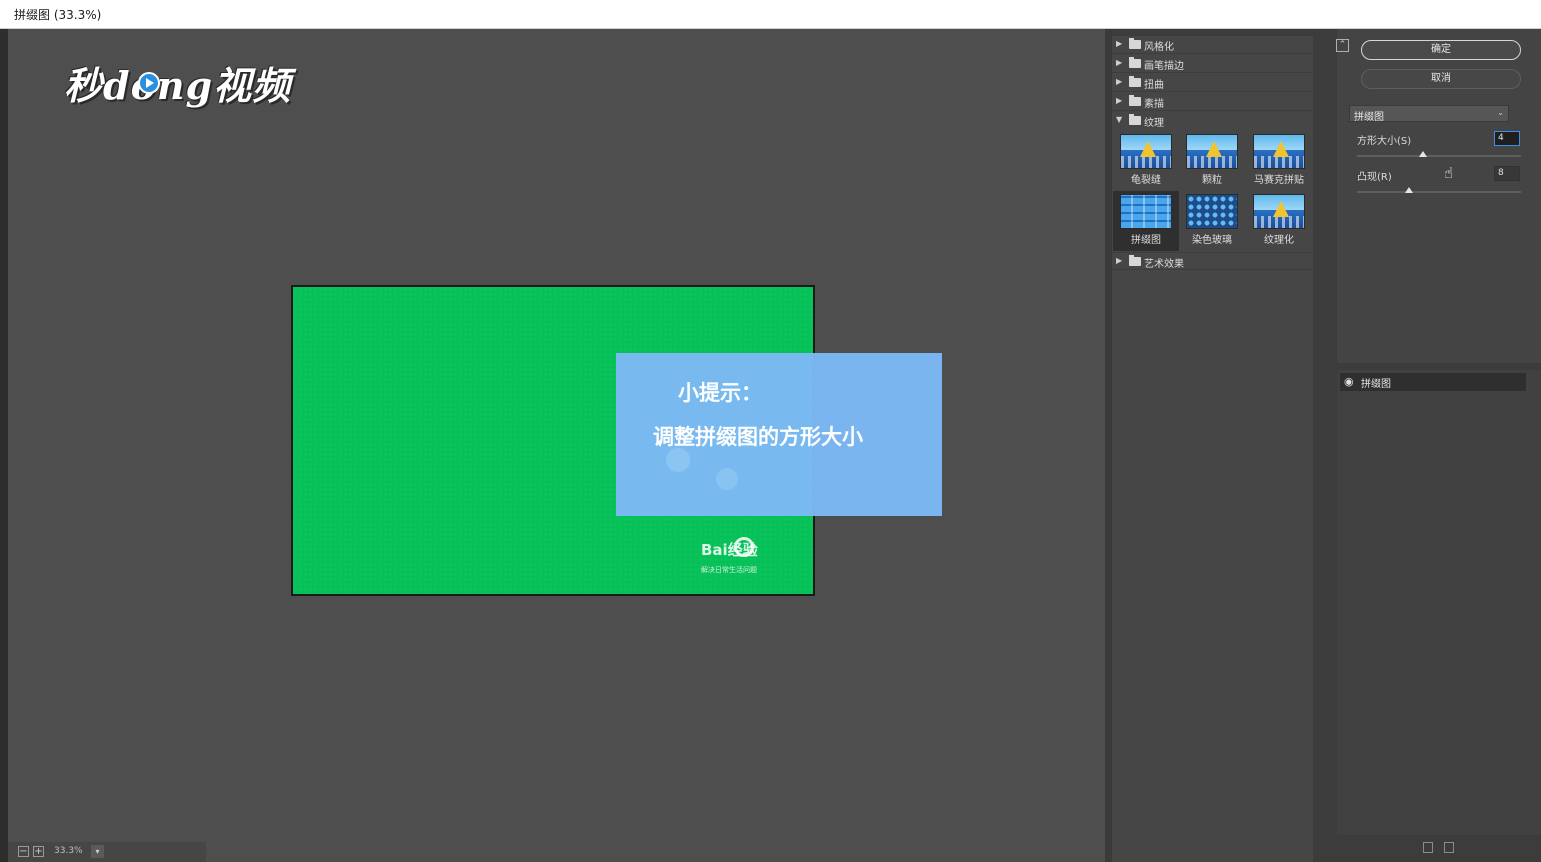 The image size is (1541, 862). Describe the element at coordinates (1154, 85) in the screenshot. I see `filter-category-label: 扭曲` at that location.